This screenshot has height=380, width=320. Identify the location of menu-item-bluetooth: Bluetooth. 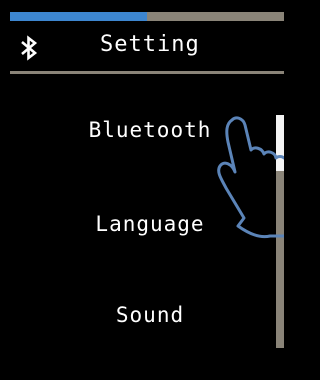
(150, 130).